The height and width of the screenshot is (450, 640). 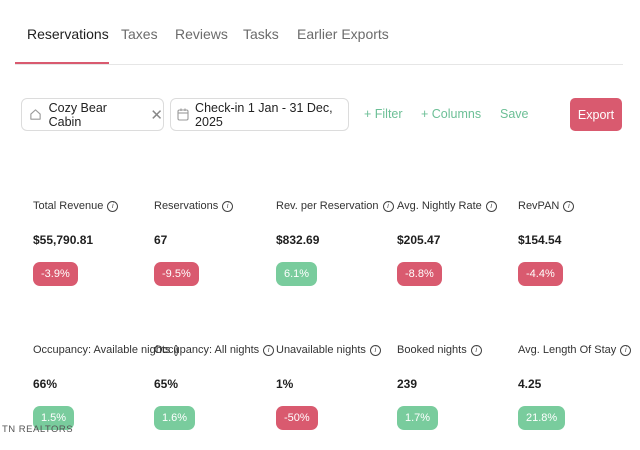 I want to click on close-icon: ✕, so click(x=156, y=115).